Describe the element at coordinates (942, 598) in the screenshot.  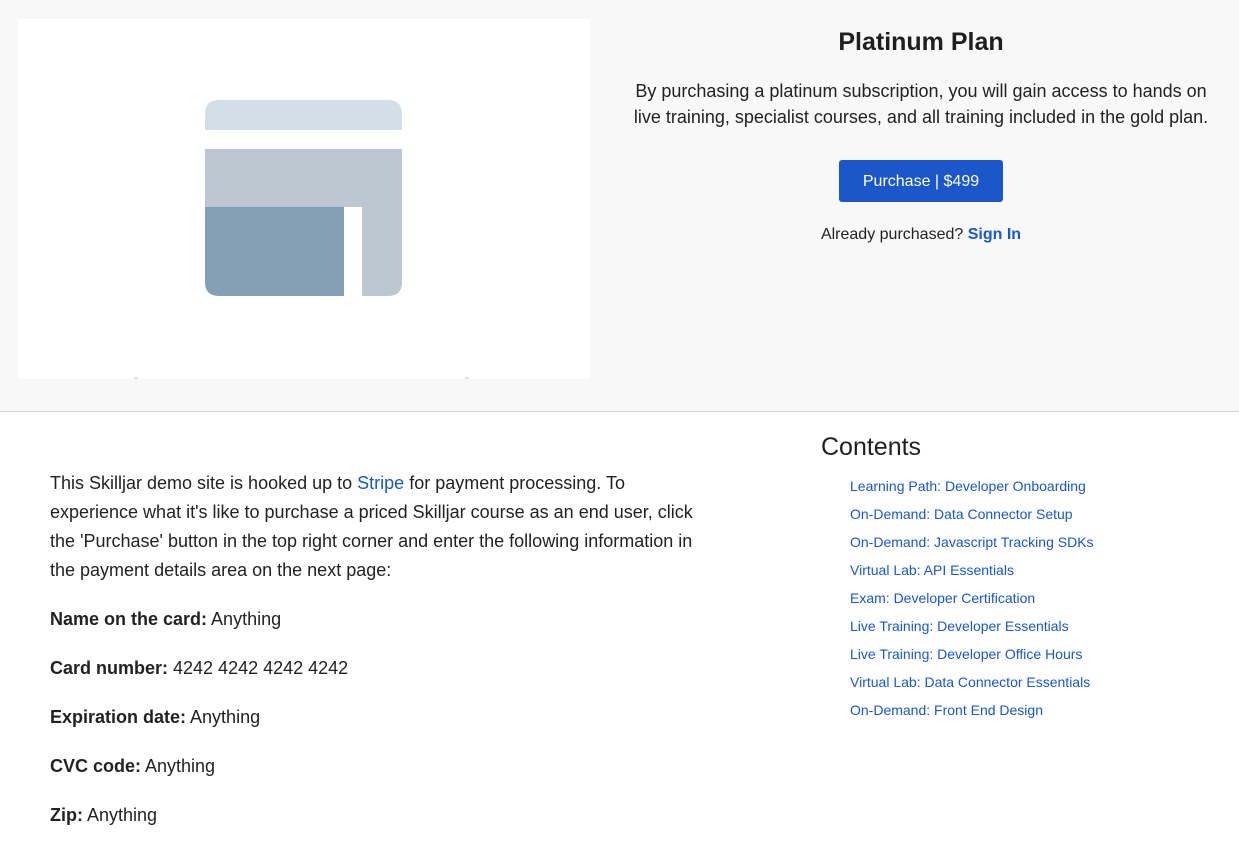
I see `contents-link-developer-certification: Exam: Developer Certification` at that location.